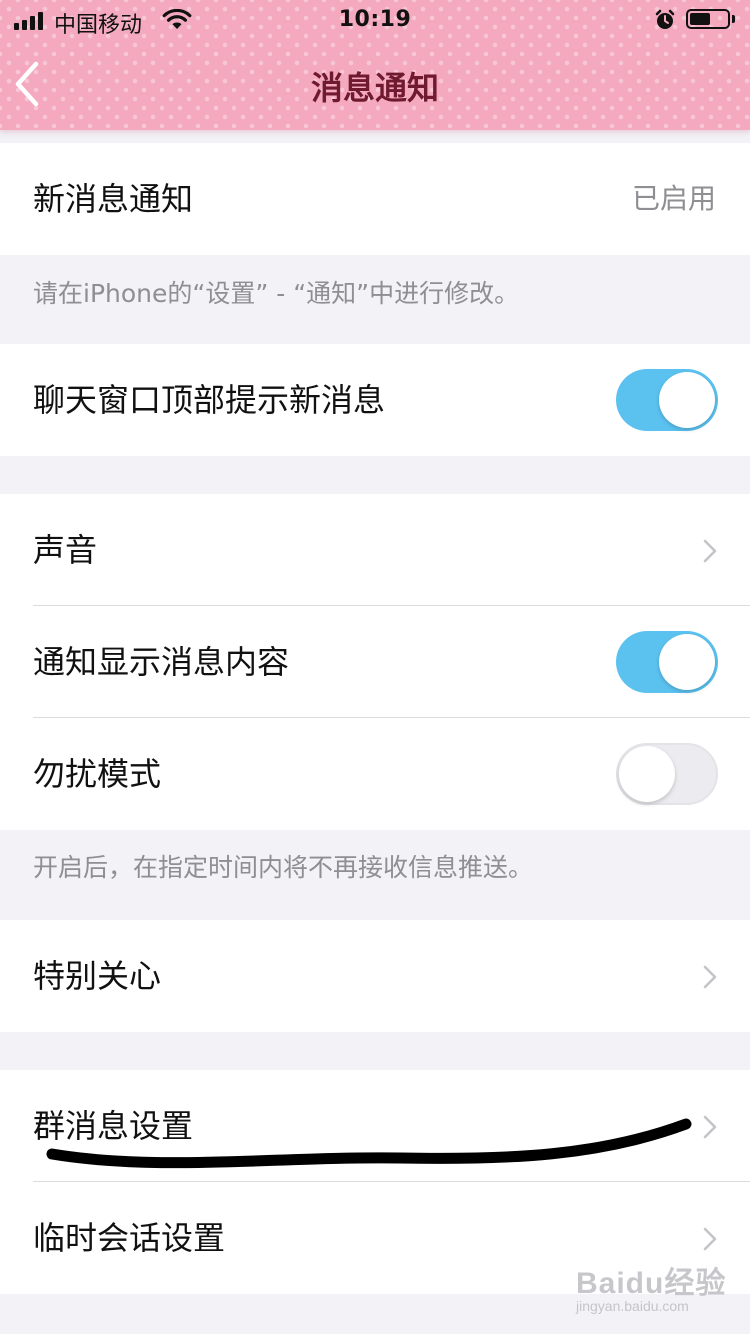 The width and height of the screenshot is (750, 1334). What do you see at coordinates (209, 400) in the screenshot?
I see `chat-top-alert-label: 聊天窗口顶部提示新消息` at bounding box center [209, 400].